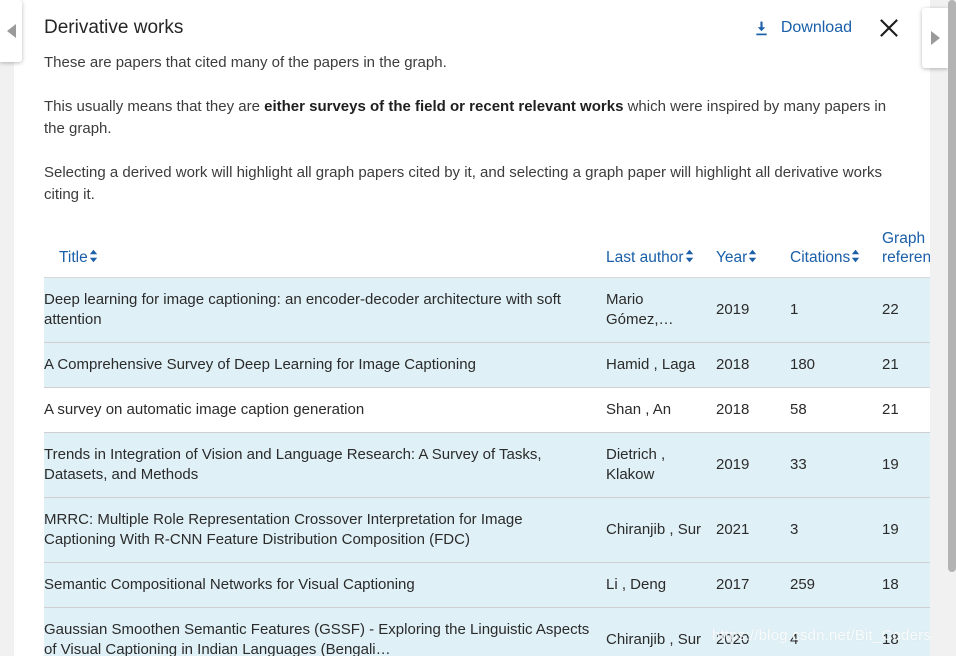 This screenshot has height=656, width=956. I want to click on chevron-left-icon, so click(11, 31).